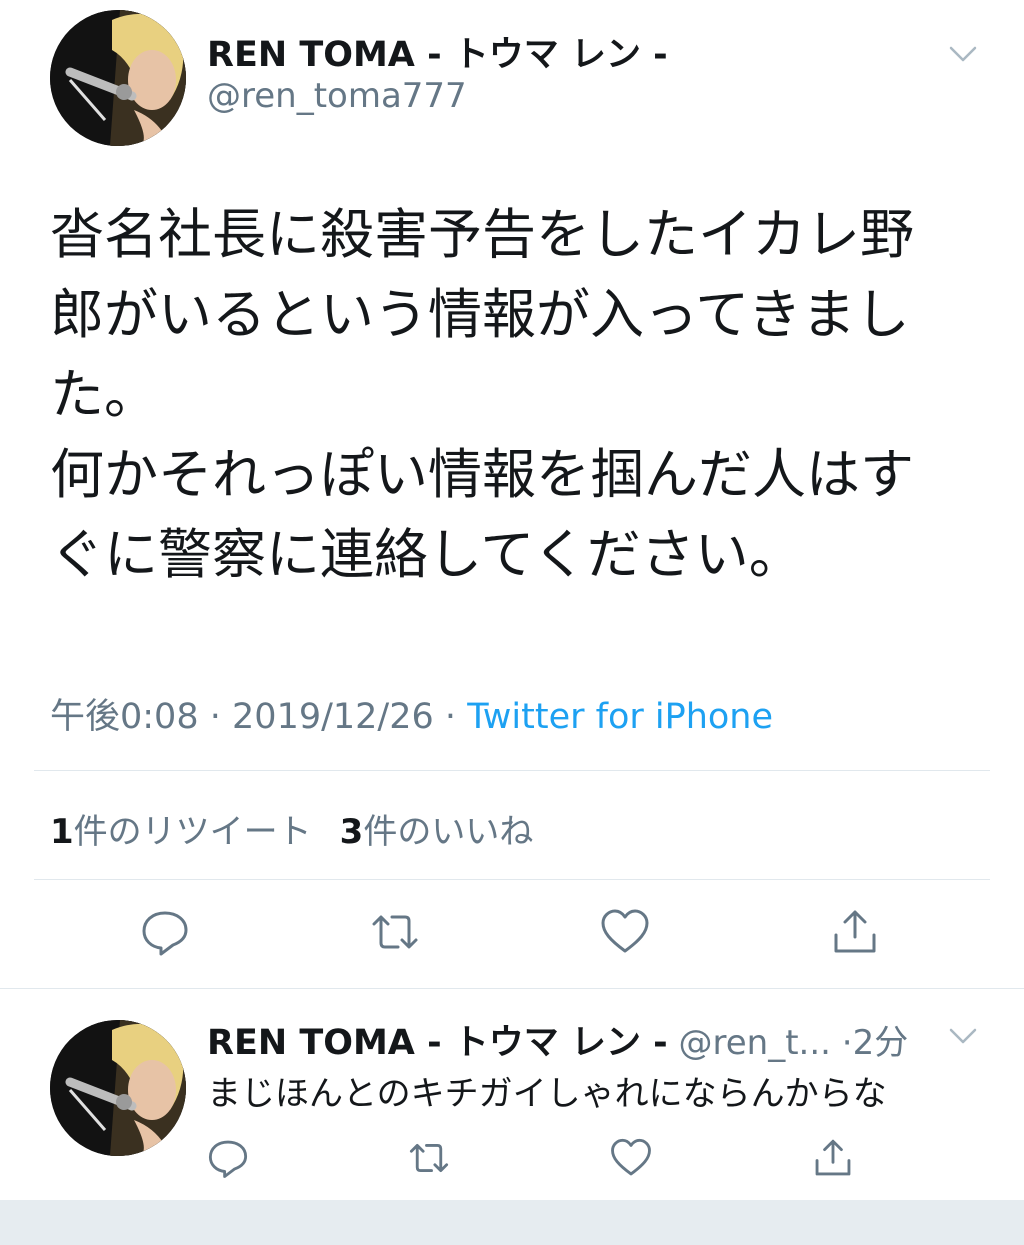 This screenshot has height=1245, width=1024. What do you see at coordinates (448, 832) in the screenshot?
I see `like-label: 件のいいね` at bounding box center [448, 832].